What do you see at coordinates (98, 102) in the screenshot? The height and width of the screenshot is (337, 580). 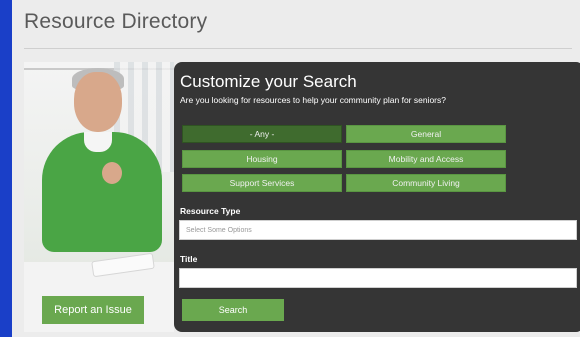 I see `photo-person-head` at bounding box center [98, 102].